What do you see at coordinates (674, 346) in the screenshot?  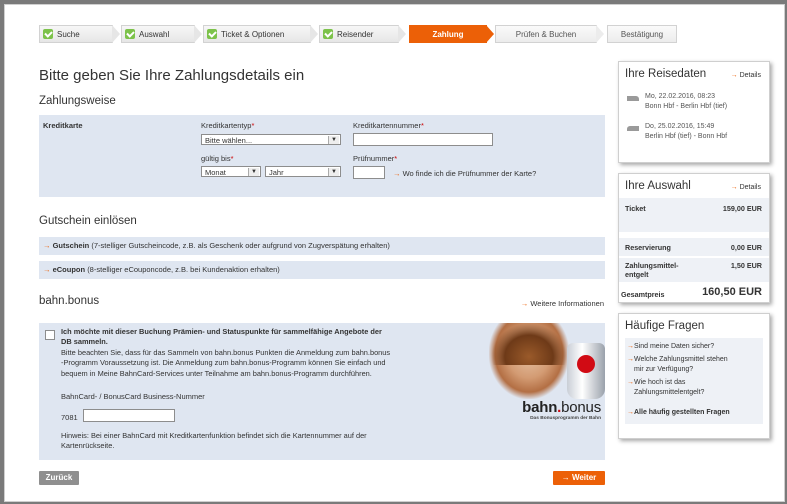 I see `faq-item-text: Sind meine Daten sicher?` at bounding box center [674, 346].